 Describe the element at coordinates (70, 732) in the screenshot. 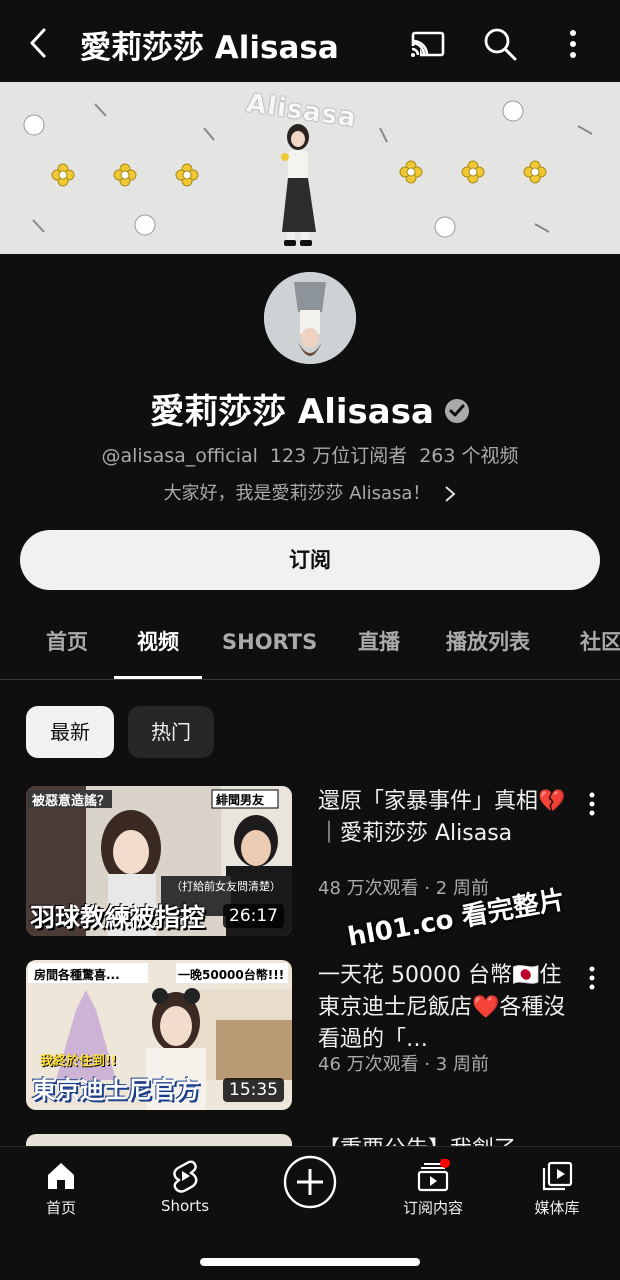

I see `filter-latest: 最新` at that location.